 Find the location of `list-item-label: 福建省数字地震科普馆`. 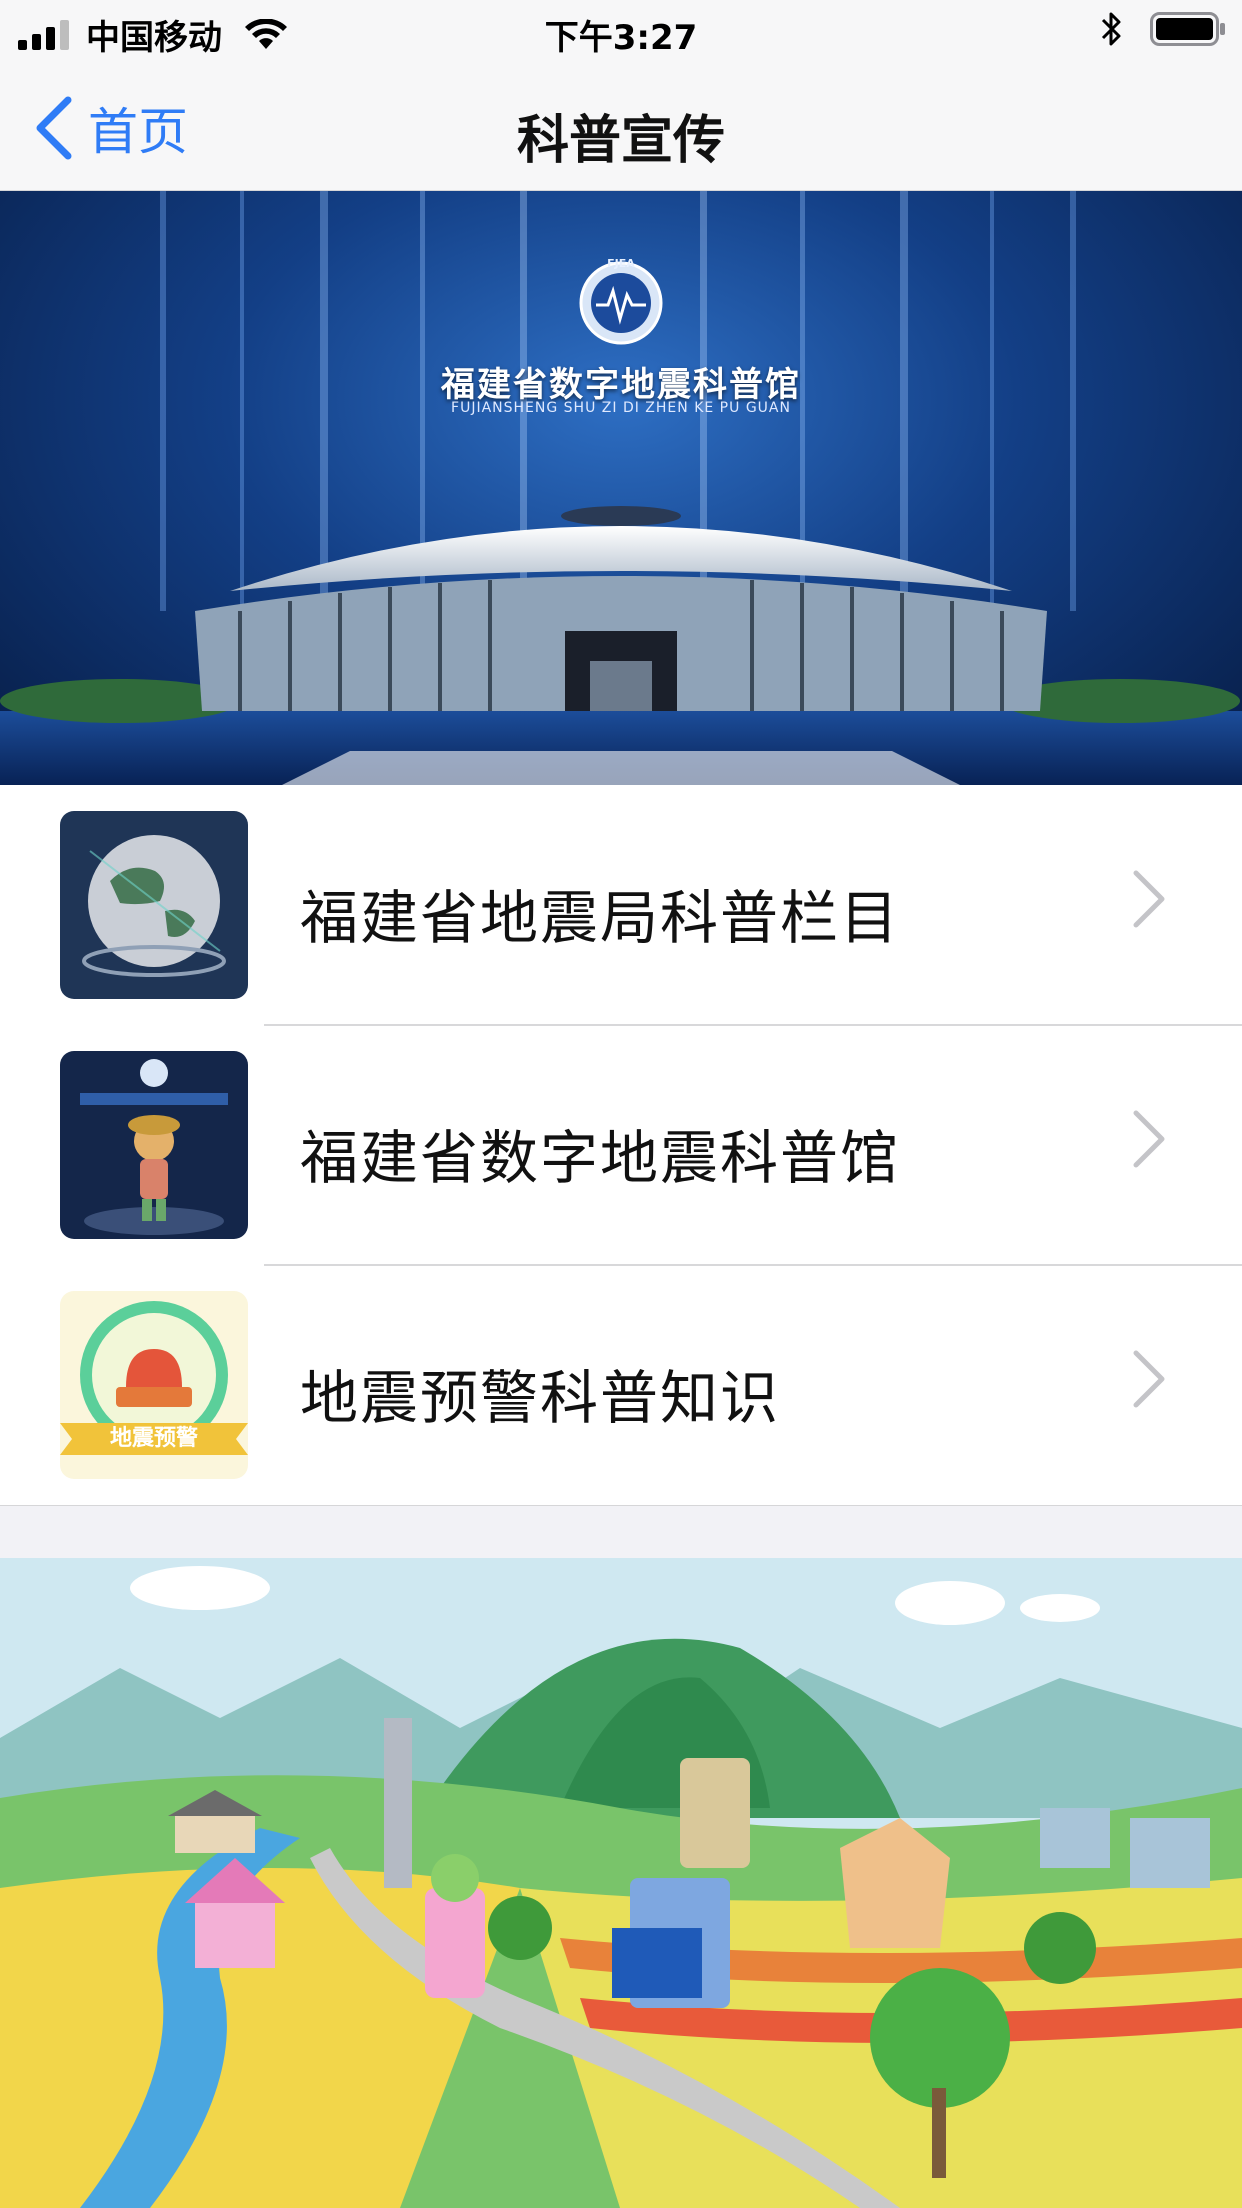

list-item-label: 福建省数字地震科普馆 is located at coordinates (600, 1158).